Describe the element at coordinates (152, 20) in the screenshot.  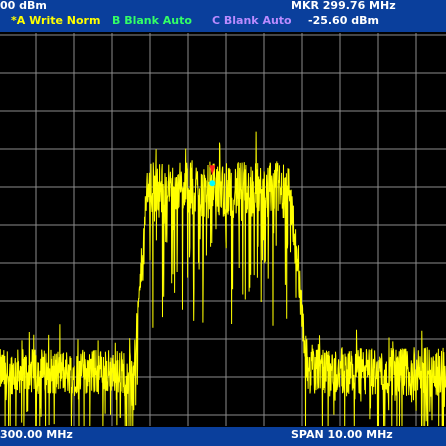
I see `trace-b-label: B Blank Auto` at that location.